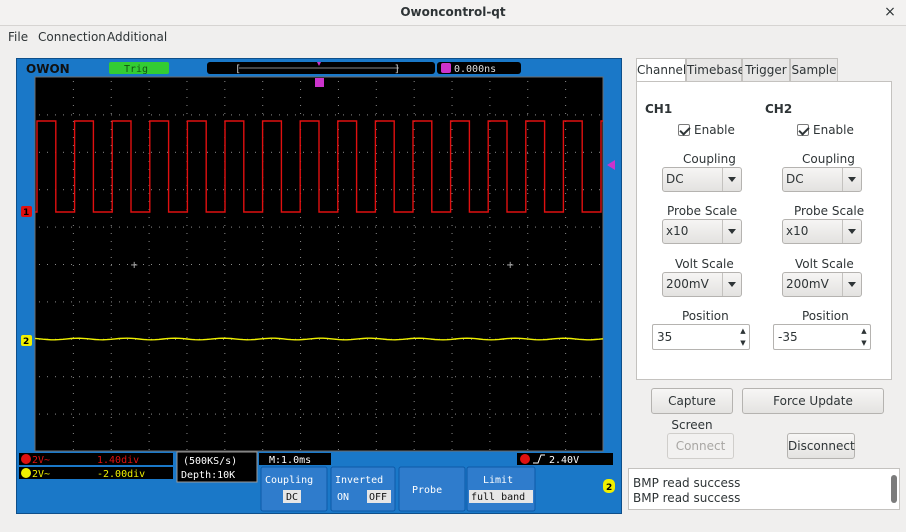  I want to click on ch2-coupling-label: Coupling, so click(828, 159).